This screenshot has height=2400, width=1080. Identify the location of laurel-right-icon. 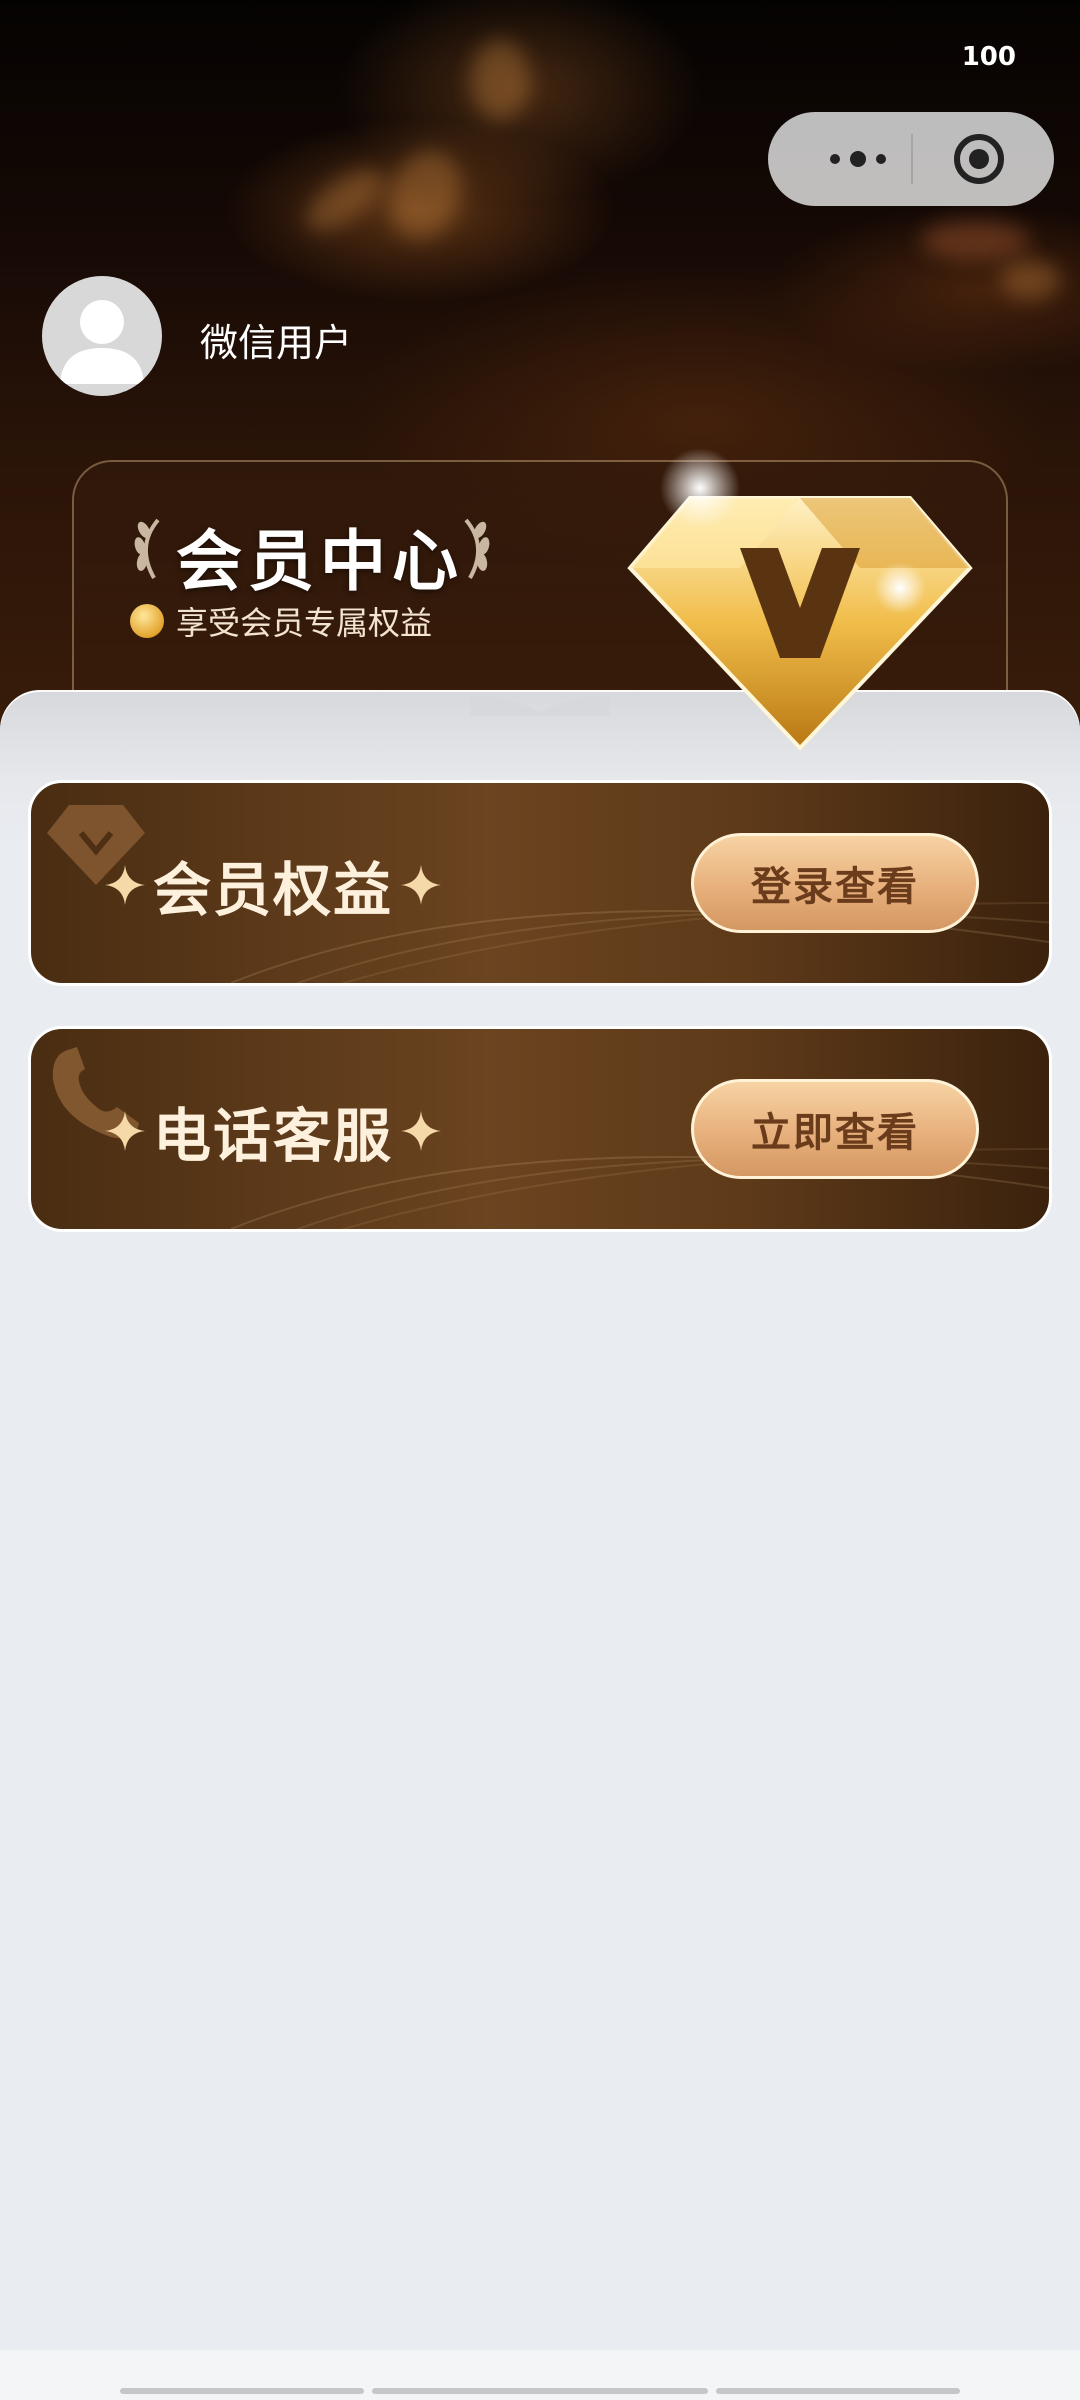
(477, 548).